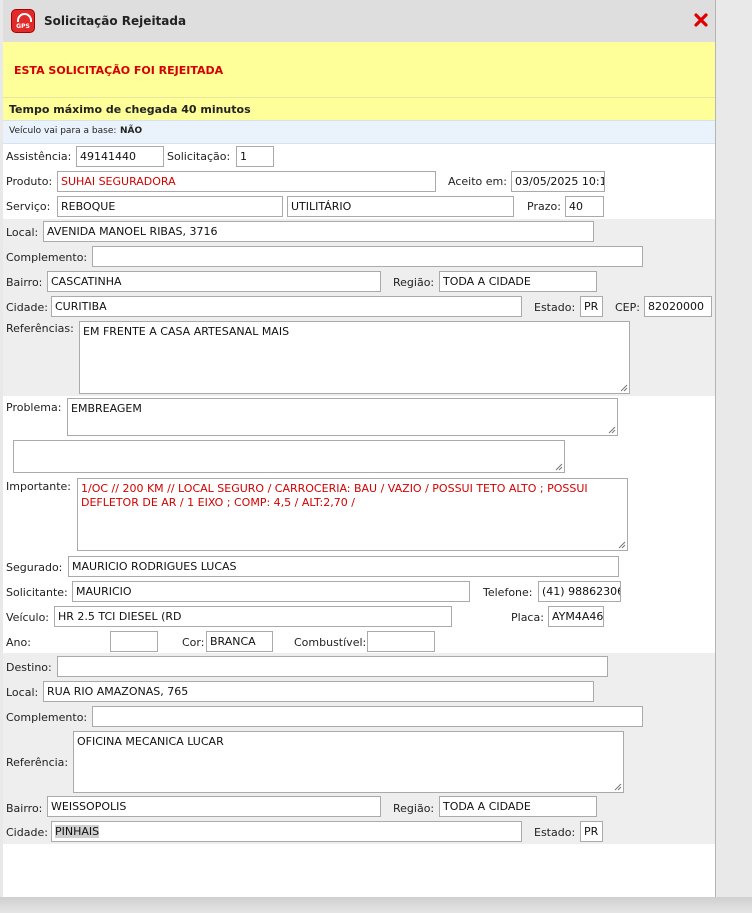 This screenshot has width=752, height=913. Describe the element at coordinates (544, 206) in the screenshot. I see `prazo-label: Prazo:` at that location.